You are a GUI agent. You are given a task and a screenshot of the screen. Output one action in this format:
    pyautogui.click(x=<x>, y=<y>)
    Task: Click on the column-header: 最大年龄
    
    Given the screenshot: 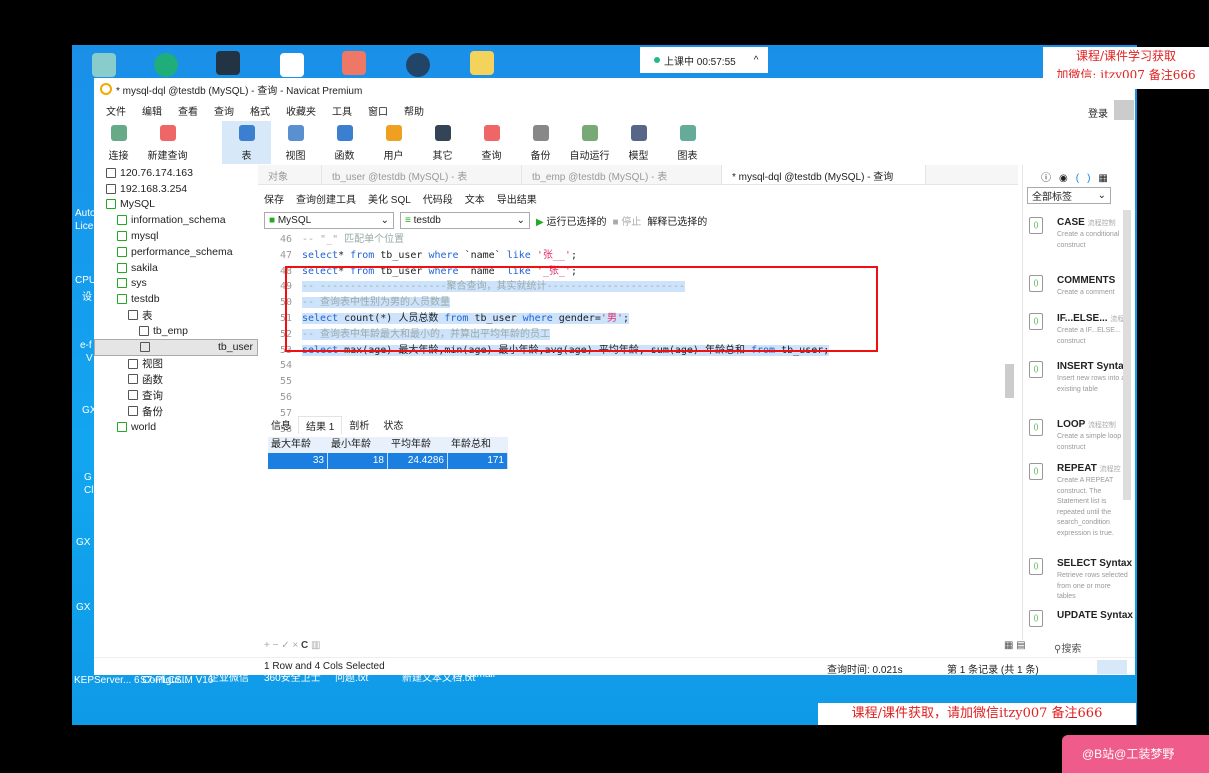 What is the action you would take?
    pyautogui.click(x=298, y=445)
    